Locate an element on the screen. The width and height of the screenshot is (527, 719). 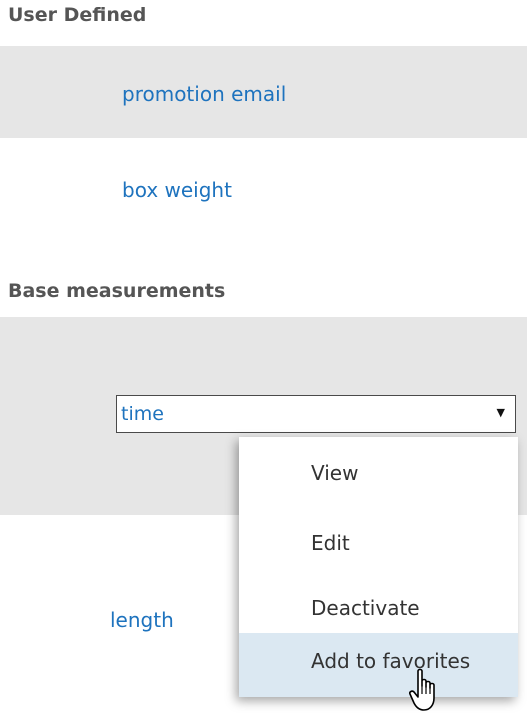
section-title-user-defined: User Defined is located at coordinates (77, 15).